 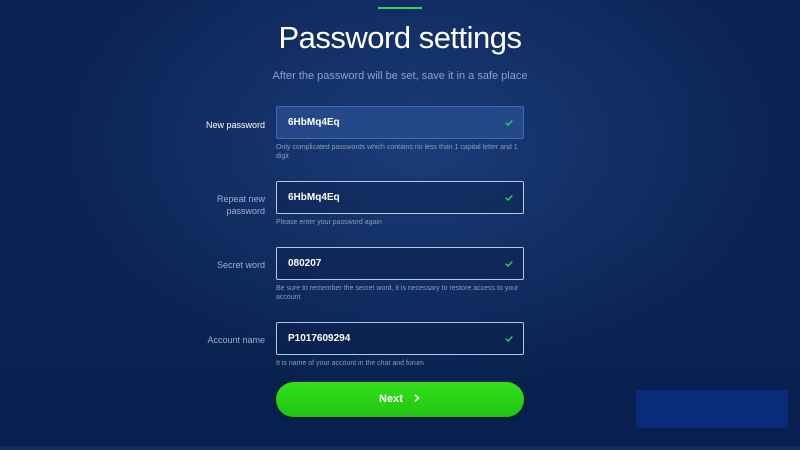 I want to click on next-button: Next, so click(x=400, y=399).